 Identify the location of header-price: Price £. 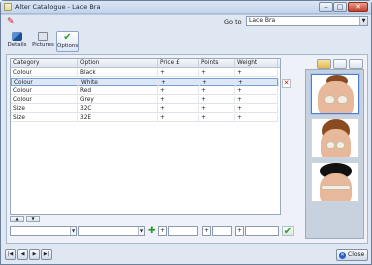
(178, 63).